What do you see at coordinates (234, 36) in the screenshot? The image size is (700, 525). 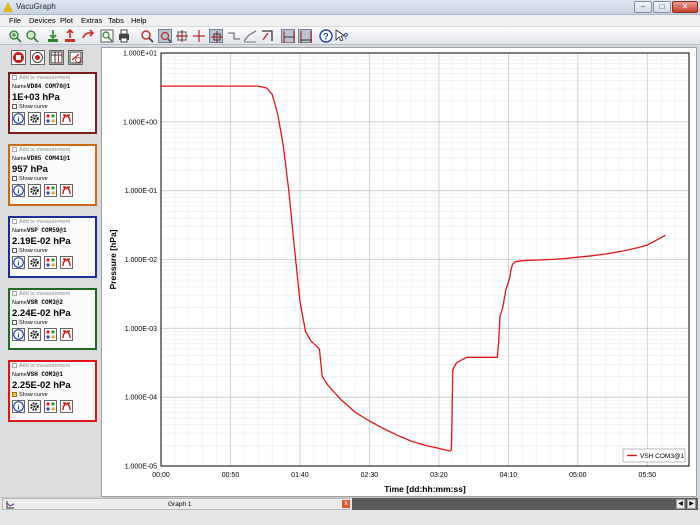 I see `line-a-icon` at bounding box center [234, 36].